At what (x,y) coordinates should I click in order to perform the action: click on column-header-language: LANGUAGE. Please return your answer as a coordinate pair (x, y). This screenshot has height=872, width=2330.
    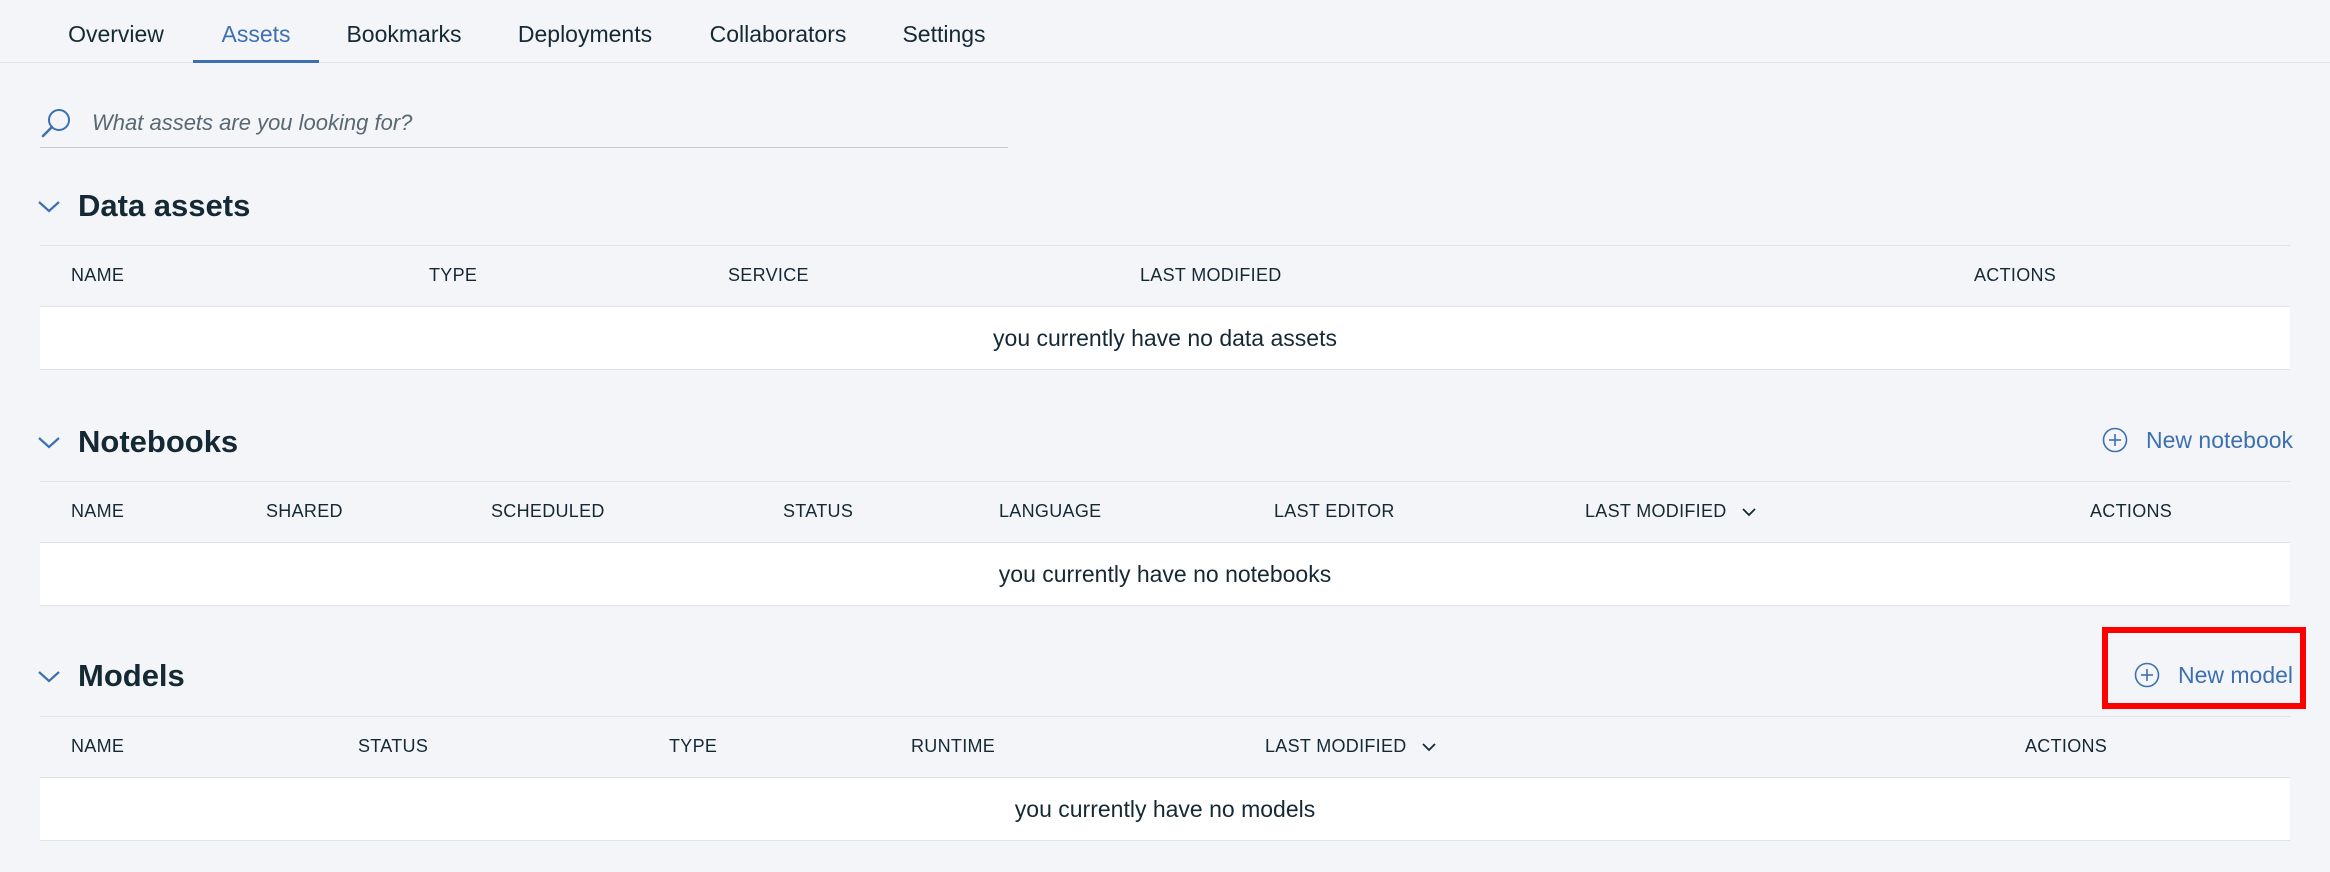
    Looking at the image, I should click on (1050, 511).